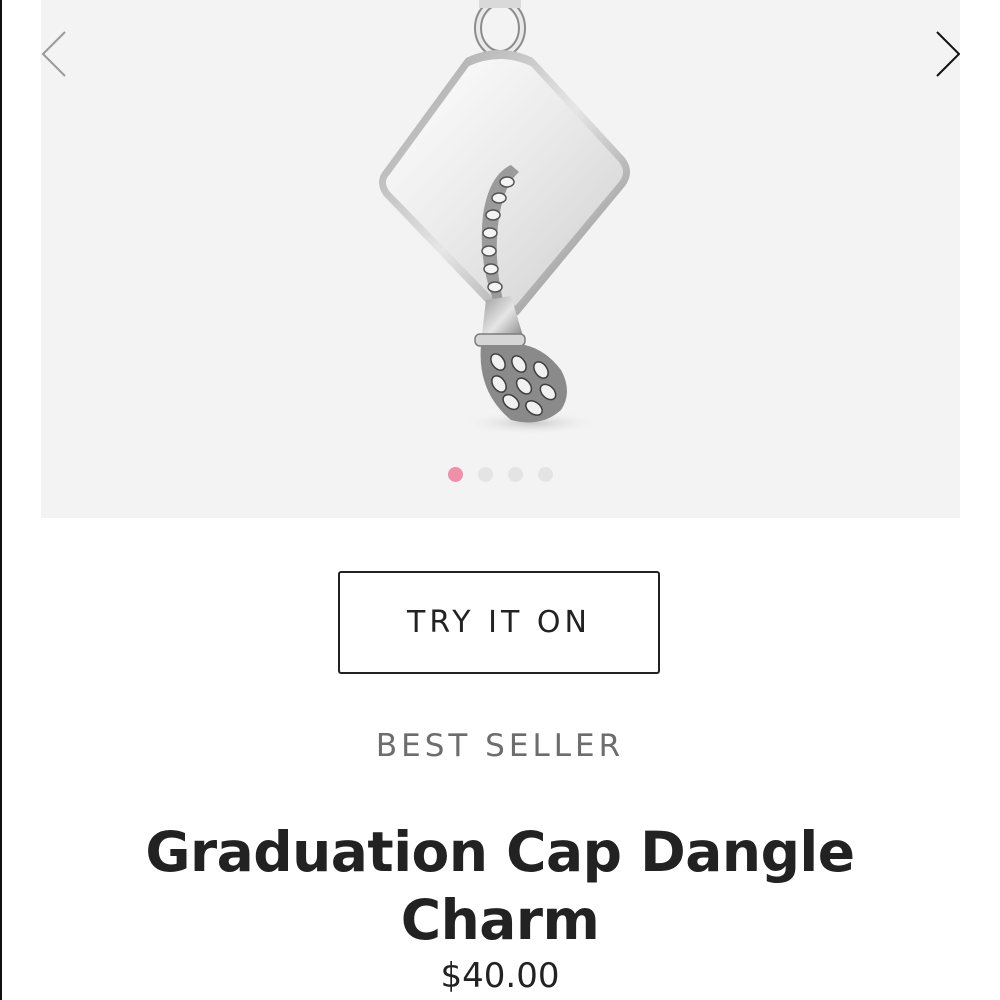 The width and height of the screenshot is (1000, 1000). What do you see at coordinates (500, 852) in the screenshot?
I see `product-title-line-1: Graduation Cap Dangle` at bounding box center [500, 852].